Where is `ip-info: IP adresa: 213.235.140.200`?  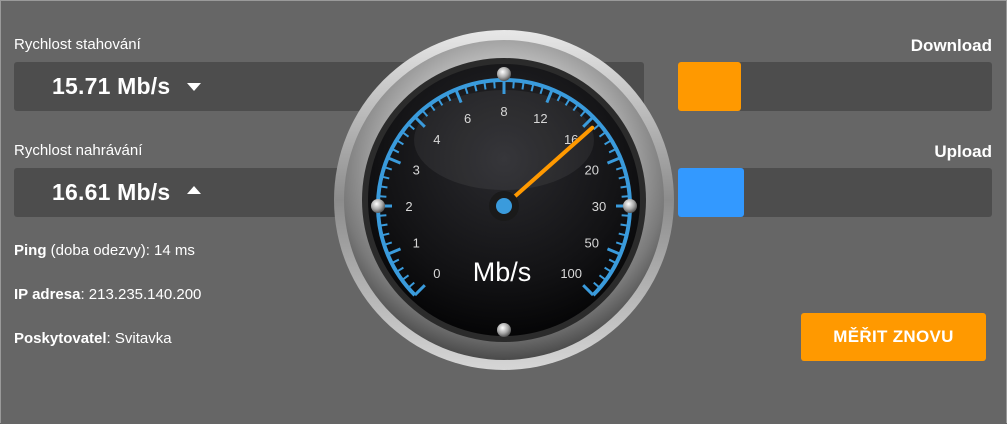
ip-info: IP adresa: 213.235.140.200 is located at coordinates (107, 294).